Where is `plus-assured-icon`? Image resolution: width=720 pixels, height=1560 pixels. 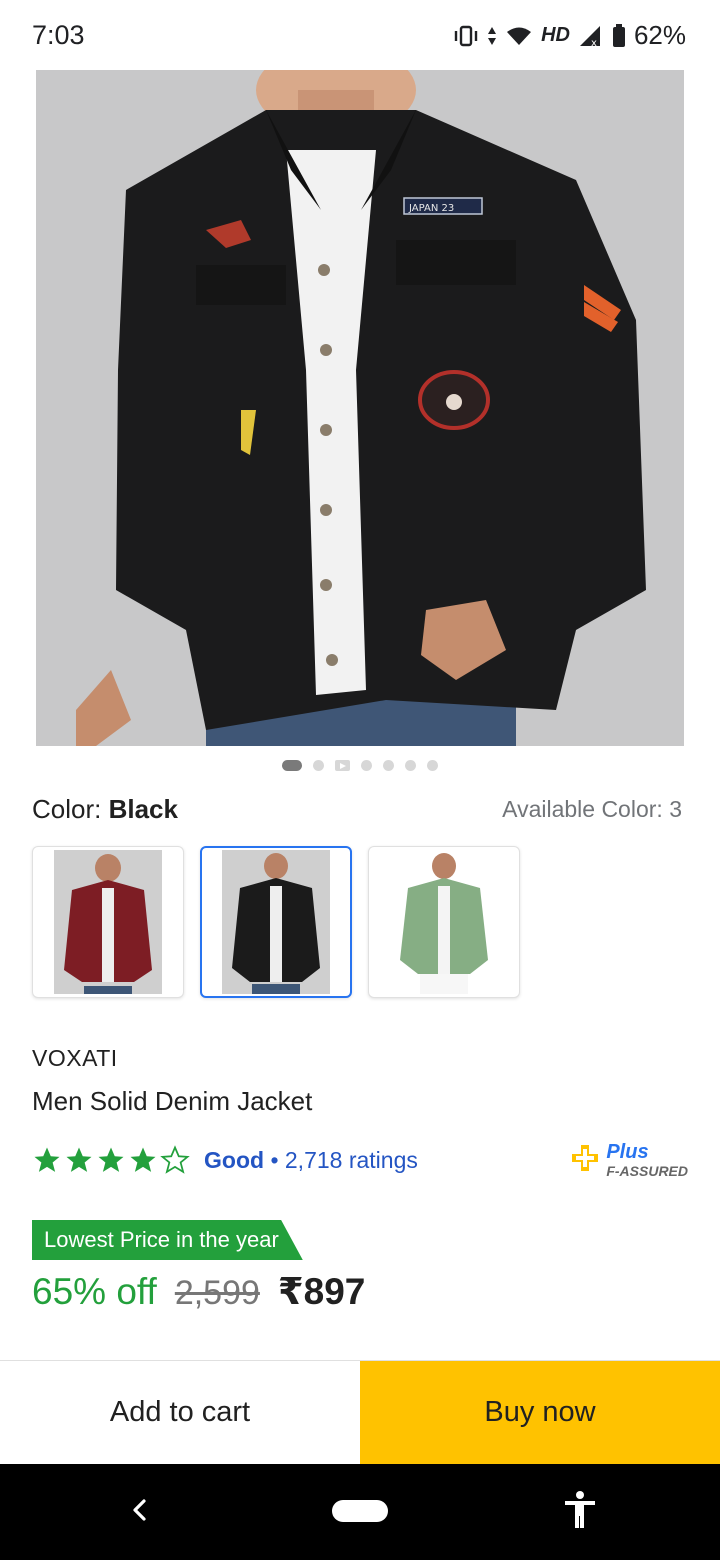 plus-assured-icon is located at coordinates (585, 1160).